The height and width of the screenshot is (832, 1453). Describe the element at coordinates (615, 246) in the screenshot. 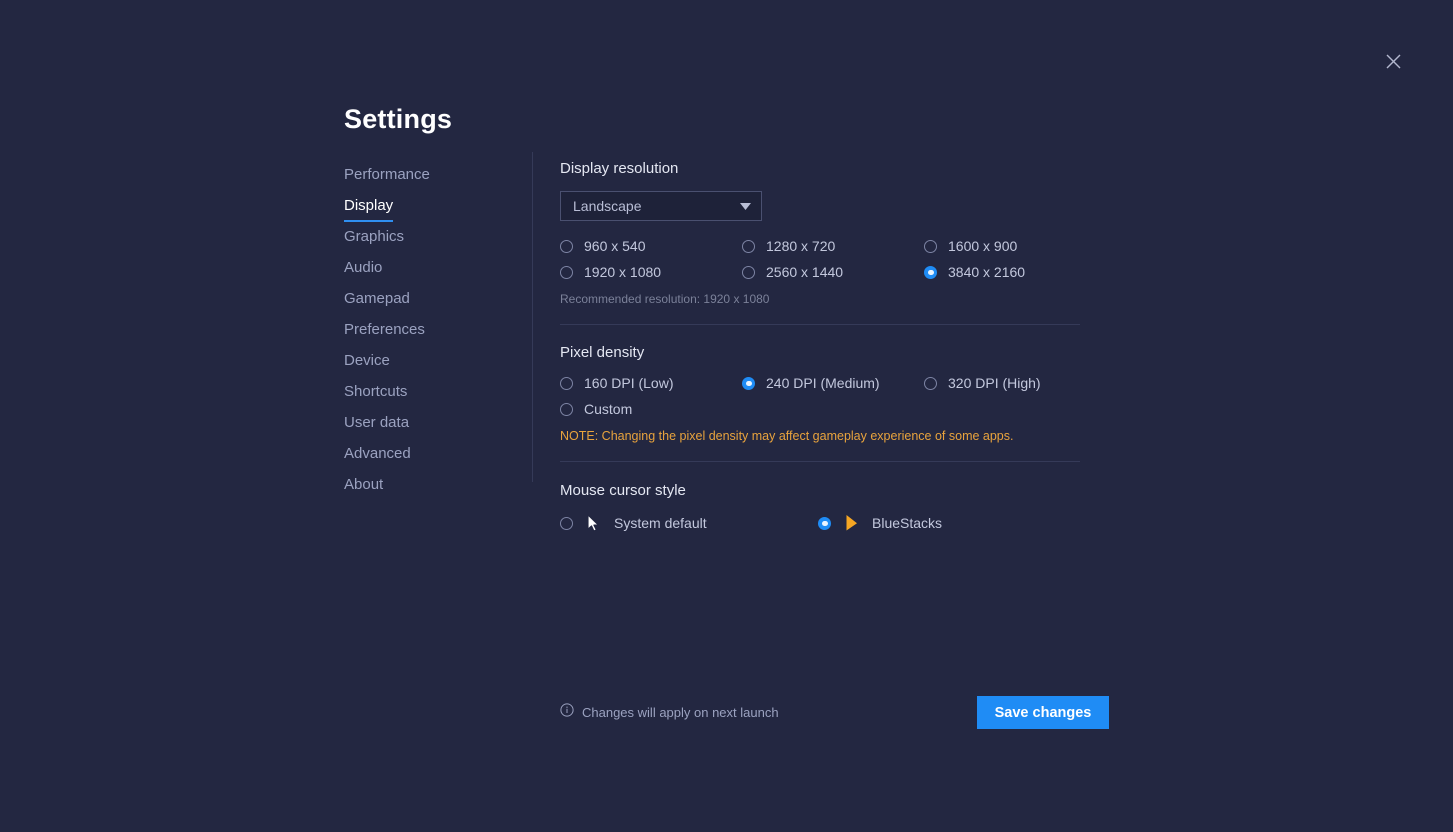

I see `radio-label: 960 x 540` at that location.